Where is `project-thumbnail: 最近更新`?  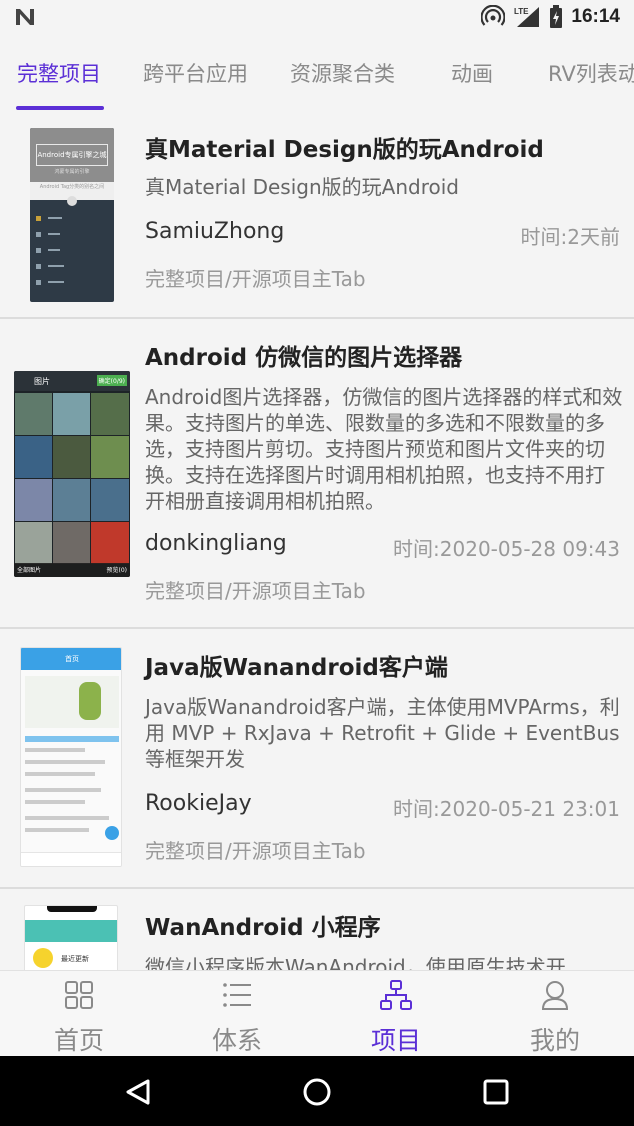
project-thumbnail: 最近更新 is located at coordinates (71, 937).